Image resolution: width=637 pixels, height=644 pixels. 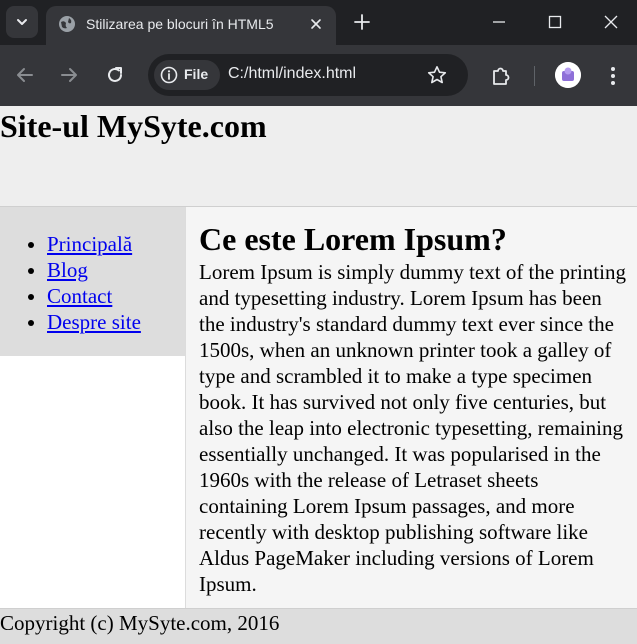 What do you see at coordinates (89, 244) in the screenshot?
I see `nav-link-principala: Principală` at bounding box center [89, 244].